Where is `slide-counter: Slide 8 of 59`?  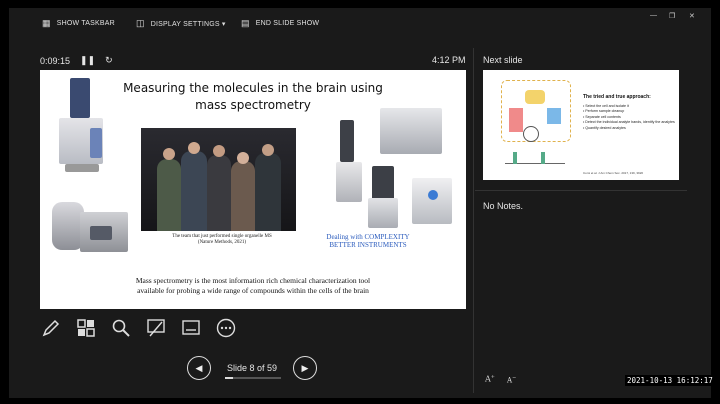 slide-counter: Slide 8 of 59 is located at coordinates (252, 371).